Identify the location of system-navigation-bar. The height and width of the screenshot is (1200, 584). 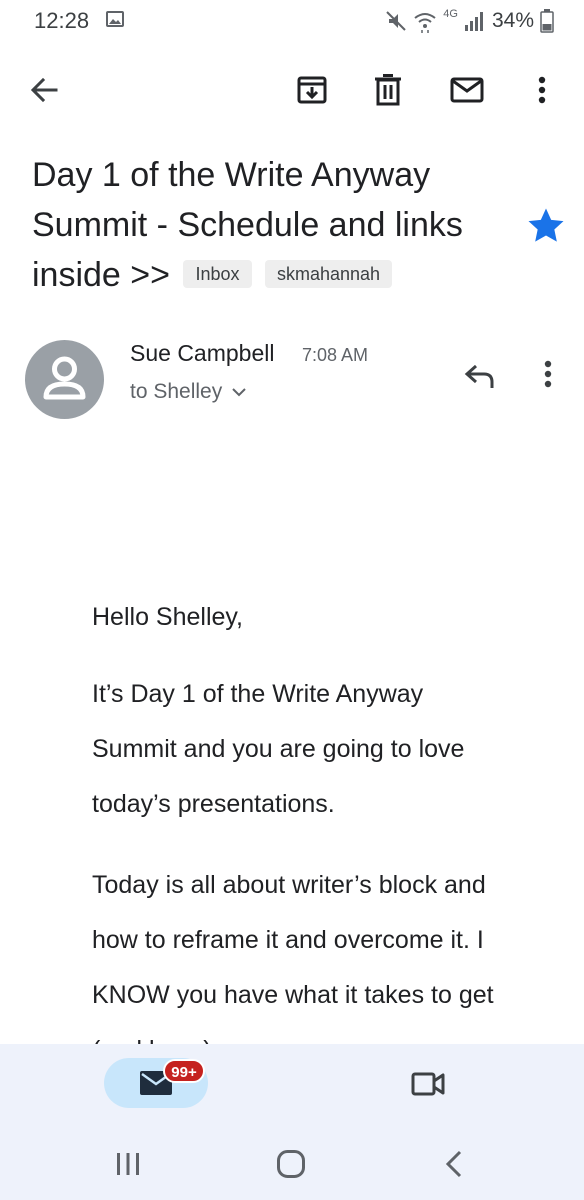
(292, 1167).